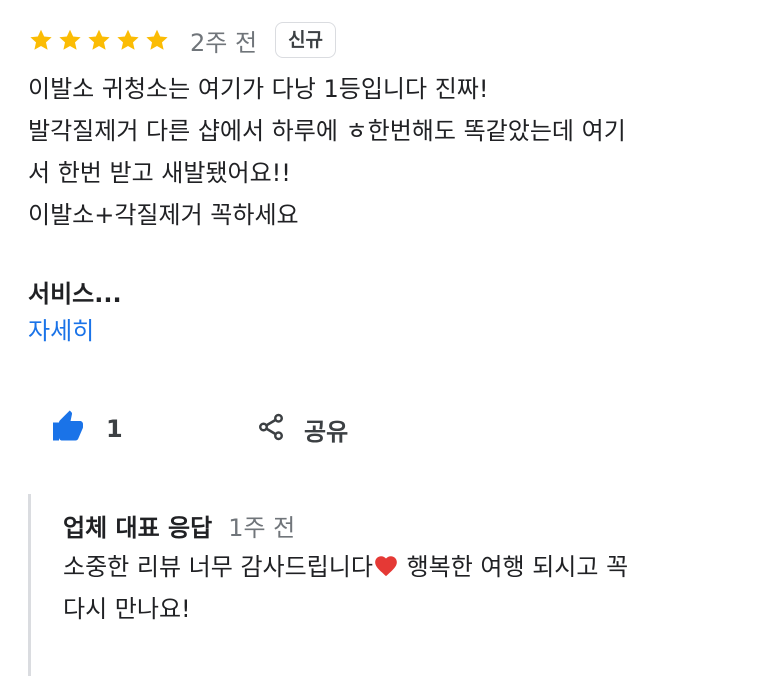 Image resolution: width=776 pixels, height=676 pixels. What do you see at coordinates (68, 429) in the screenshot?
I see `thumbs-up-icon` at bounding box center [68, 429].